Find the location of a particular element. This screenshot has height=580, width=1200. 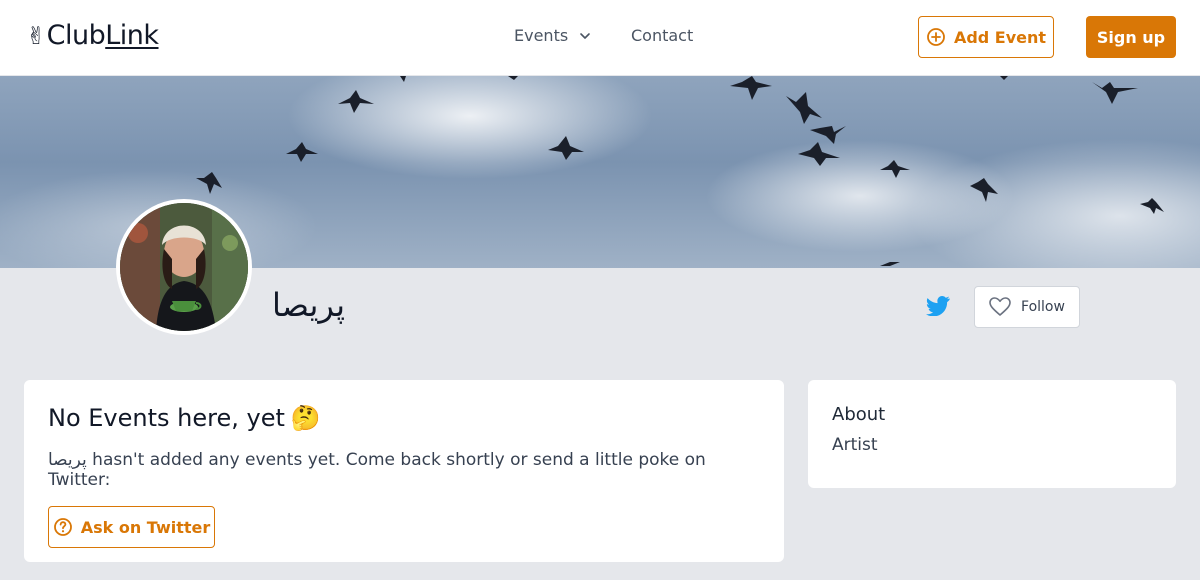

signup-button: Sign up is located at coordinates (1131, 37).